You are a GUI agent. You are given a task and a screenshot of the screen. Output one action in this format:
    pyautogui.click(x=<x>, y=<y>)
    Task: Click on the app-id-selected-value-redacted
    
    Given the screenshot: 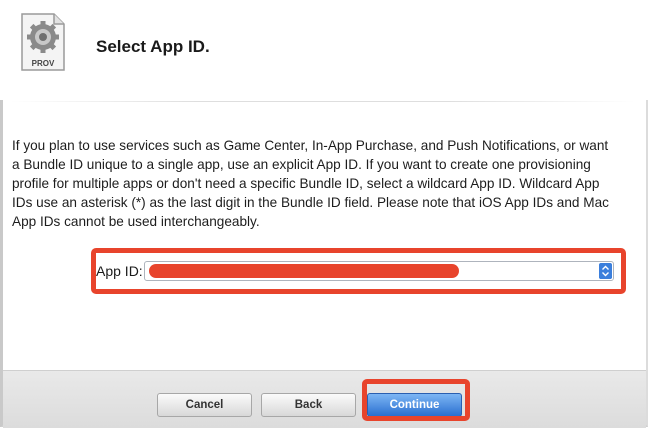 What is the action you would take?
    pyautogui.click(x=304, y=271)
    